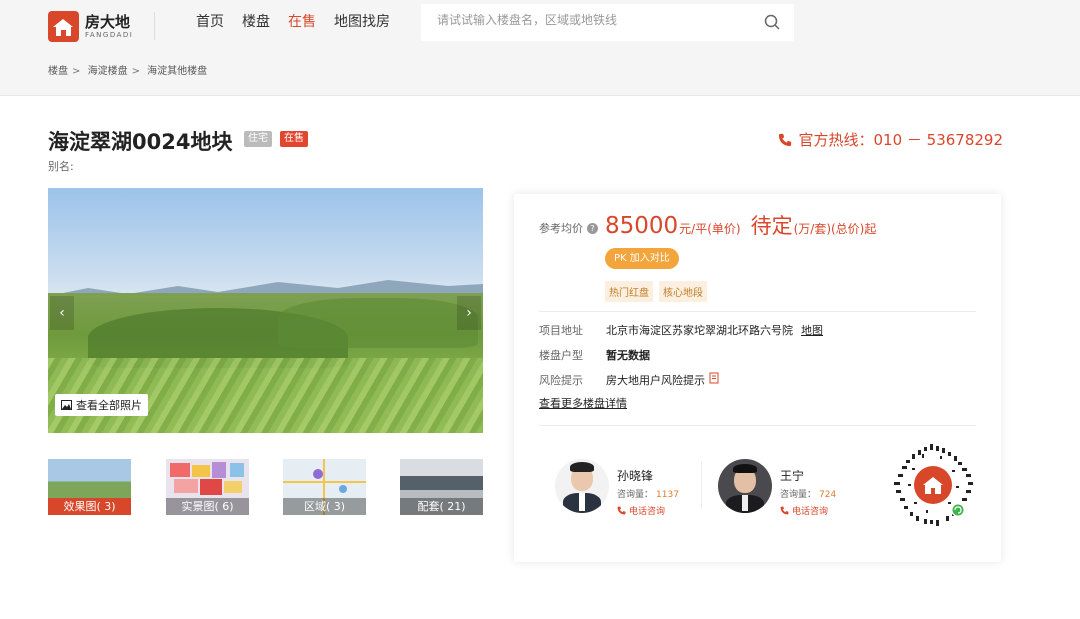  I want to click on address-row: 项目地址 北京市海淀区苏家坨翠湖北环路六号院 地图, so click(681, 330).